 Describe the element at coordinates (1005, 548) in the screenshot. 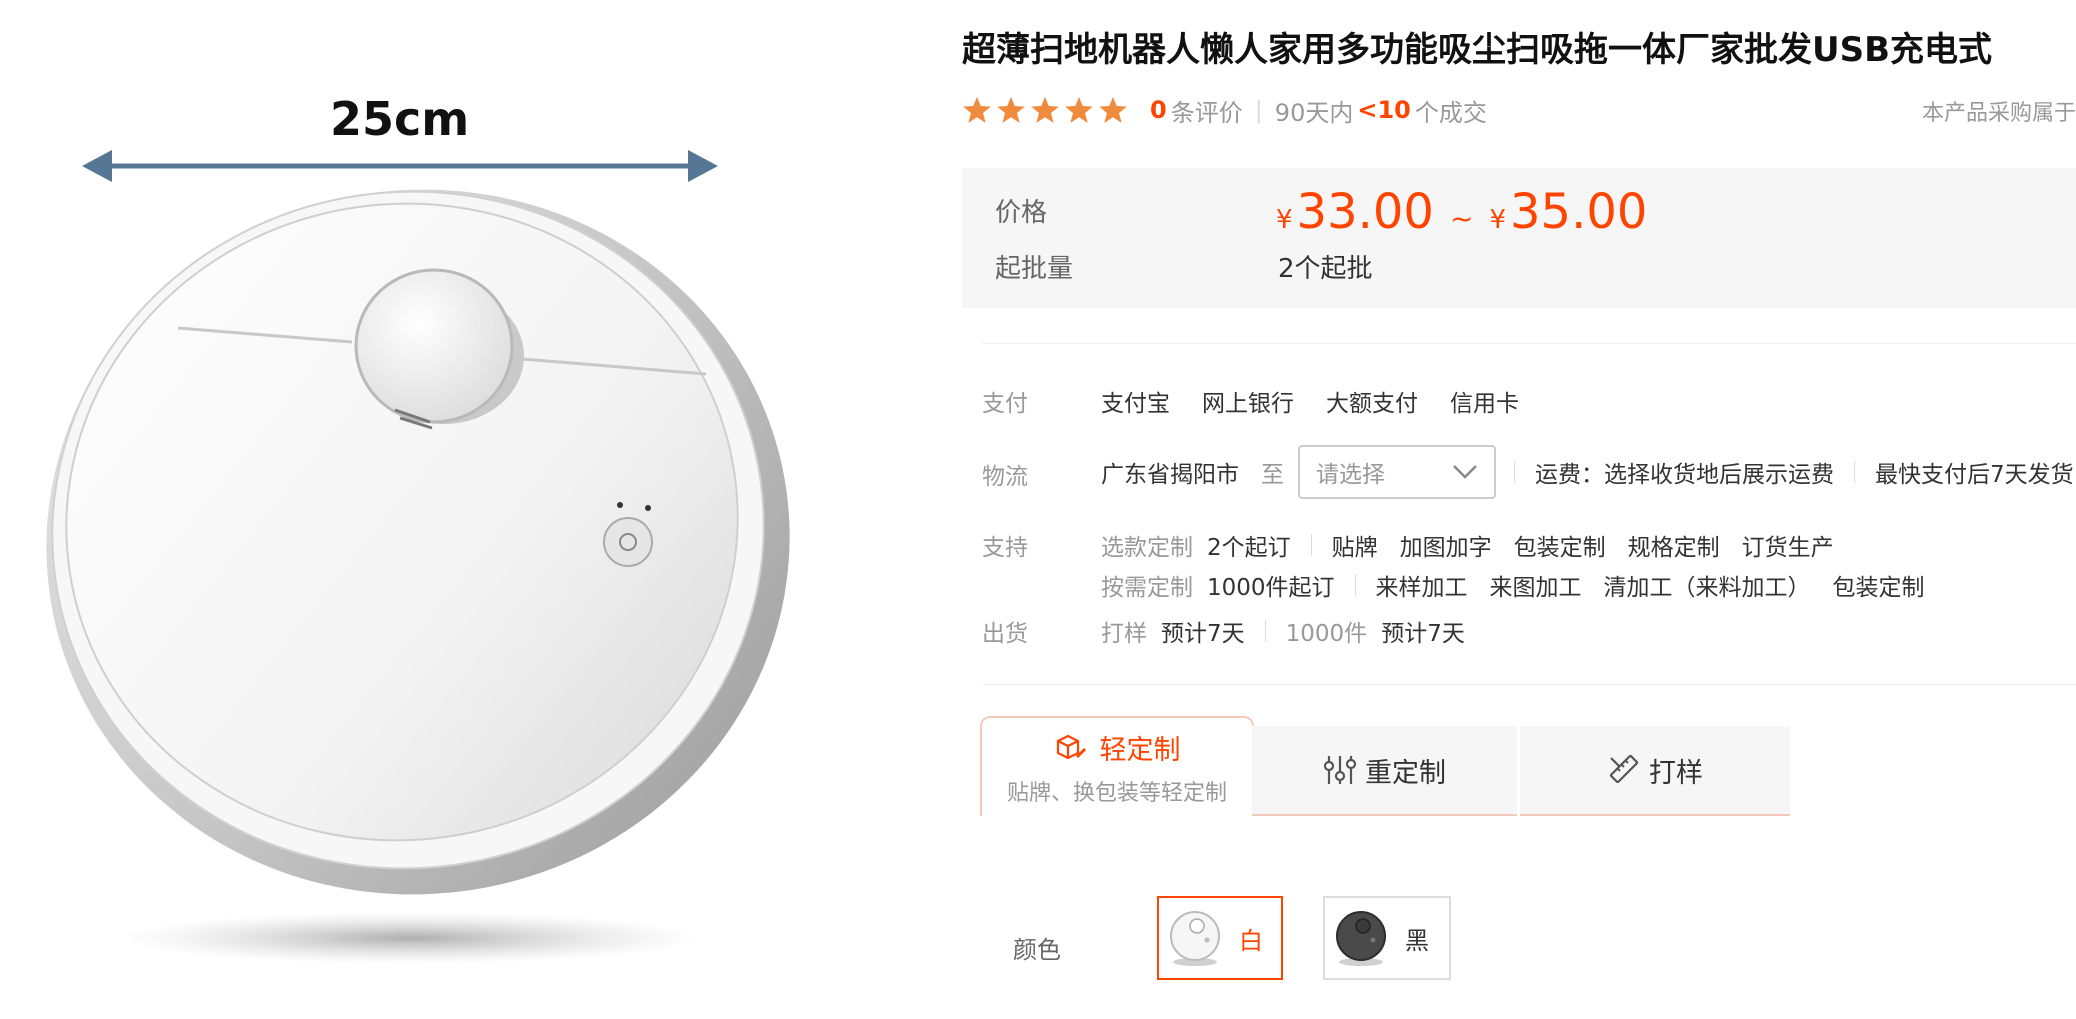

I see `support-label: 支持` at that location.